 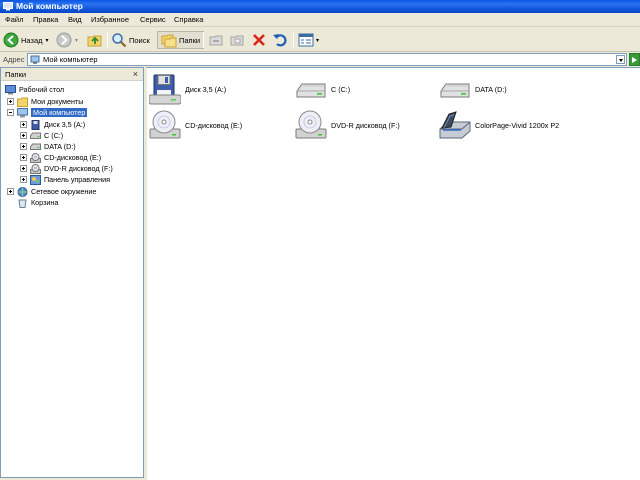 I want to click on views-icon, so click(x=306, y=40).